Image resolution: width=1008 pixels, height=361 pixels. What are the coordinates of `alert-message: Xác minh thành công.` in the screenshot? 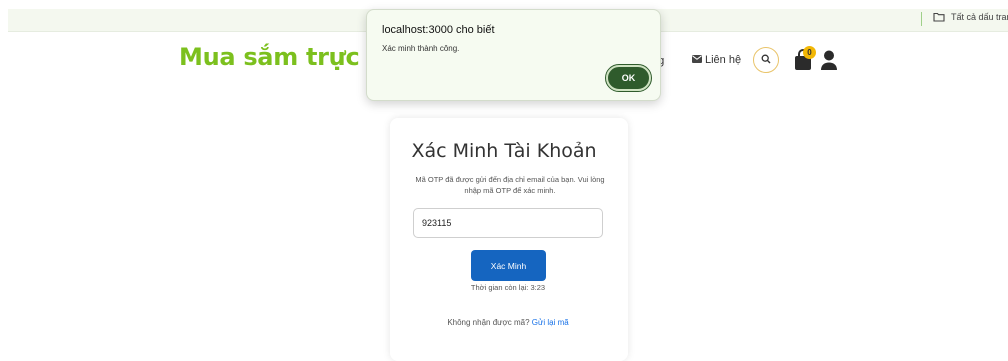 It's located at (421, 48).